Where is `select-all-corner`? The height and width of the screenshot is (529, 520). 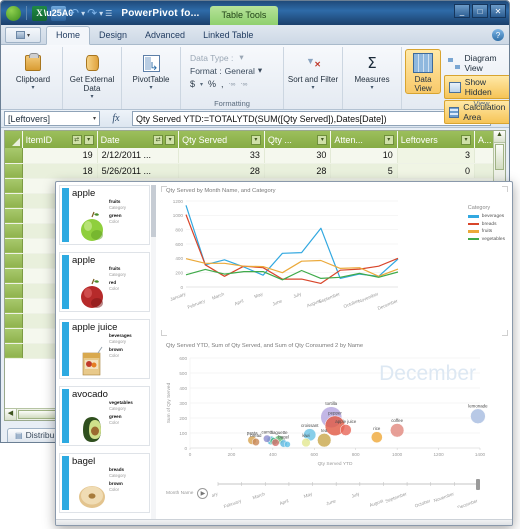
select-all-corner is located at coordinates (14, 139).